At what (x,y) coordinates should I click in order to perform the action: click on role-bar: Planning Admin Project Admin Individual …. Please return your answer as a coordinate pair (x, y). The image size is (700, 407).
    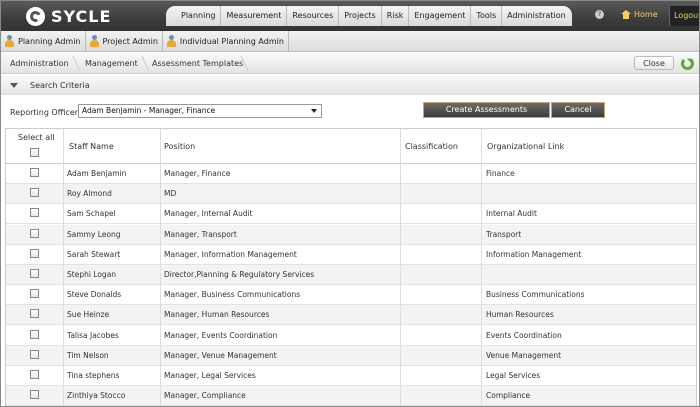
    Looking at the image, I should click on (350, 41).